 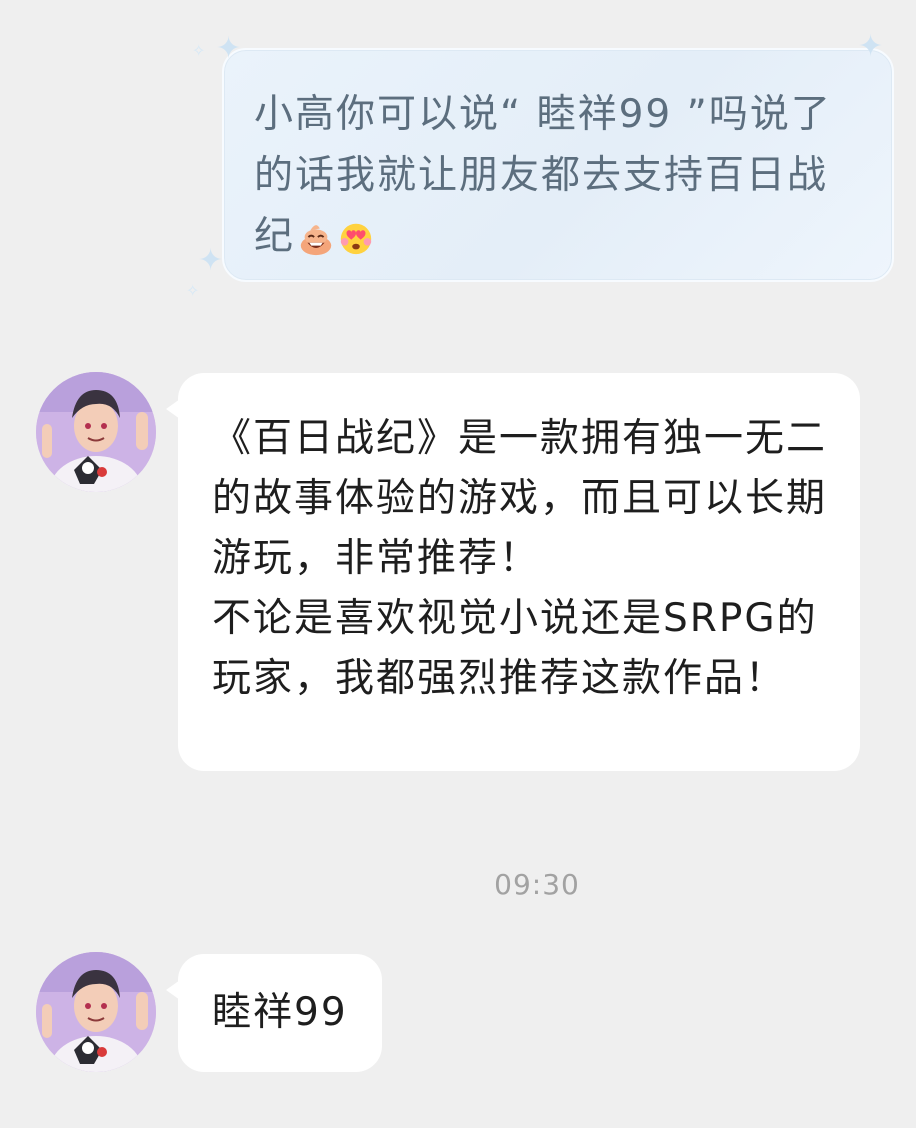 I want to click on received-message-text: 睦祥99, so click(x=280, y=1012).